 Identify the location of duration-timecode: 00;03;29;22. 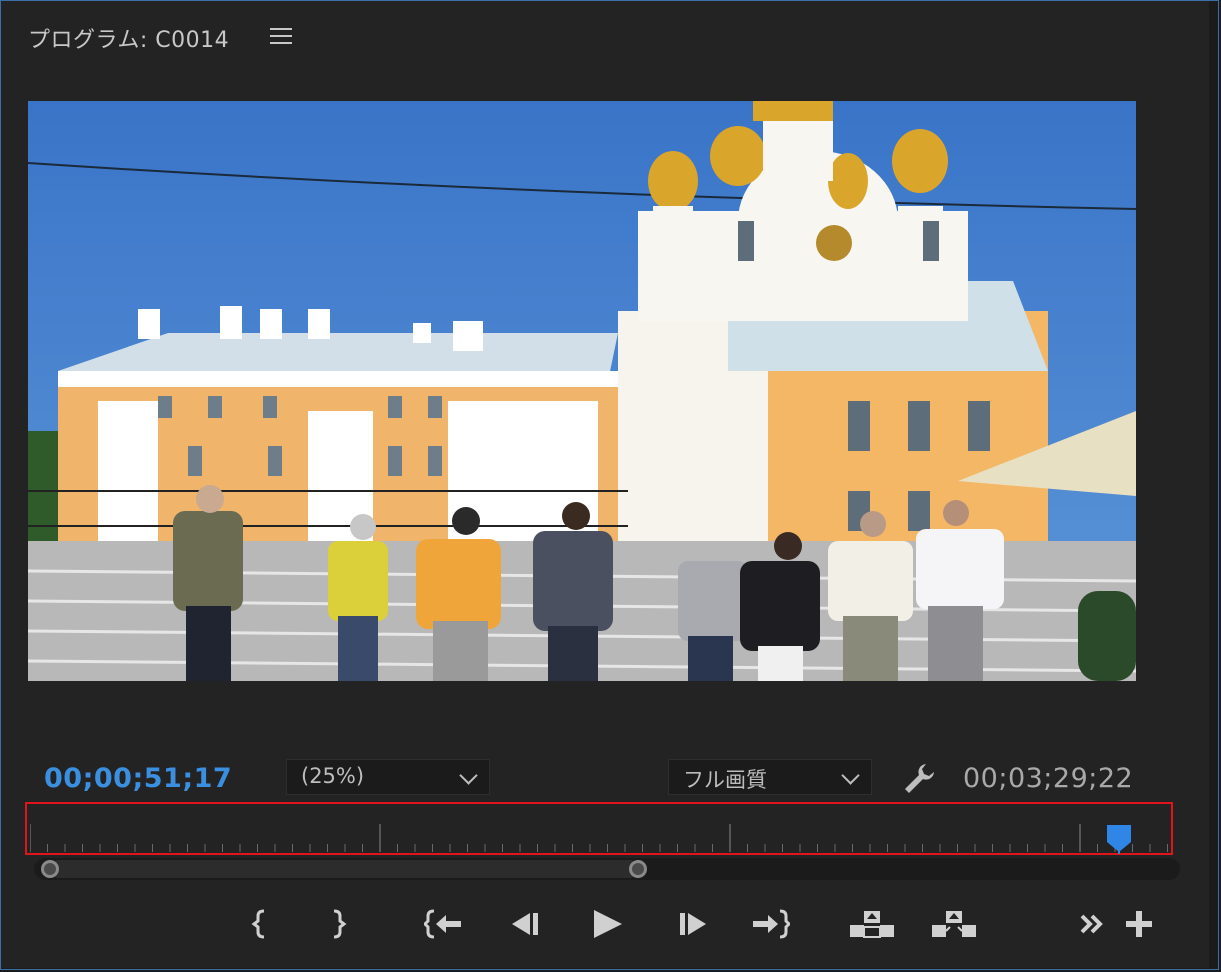
(1048, 778).